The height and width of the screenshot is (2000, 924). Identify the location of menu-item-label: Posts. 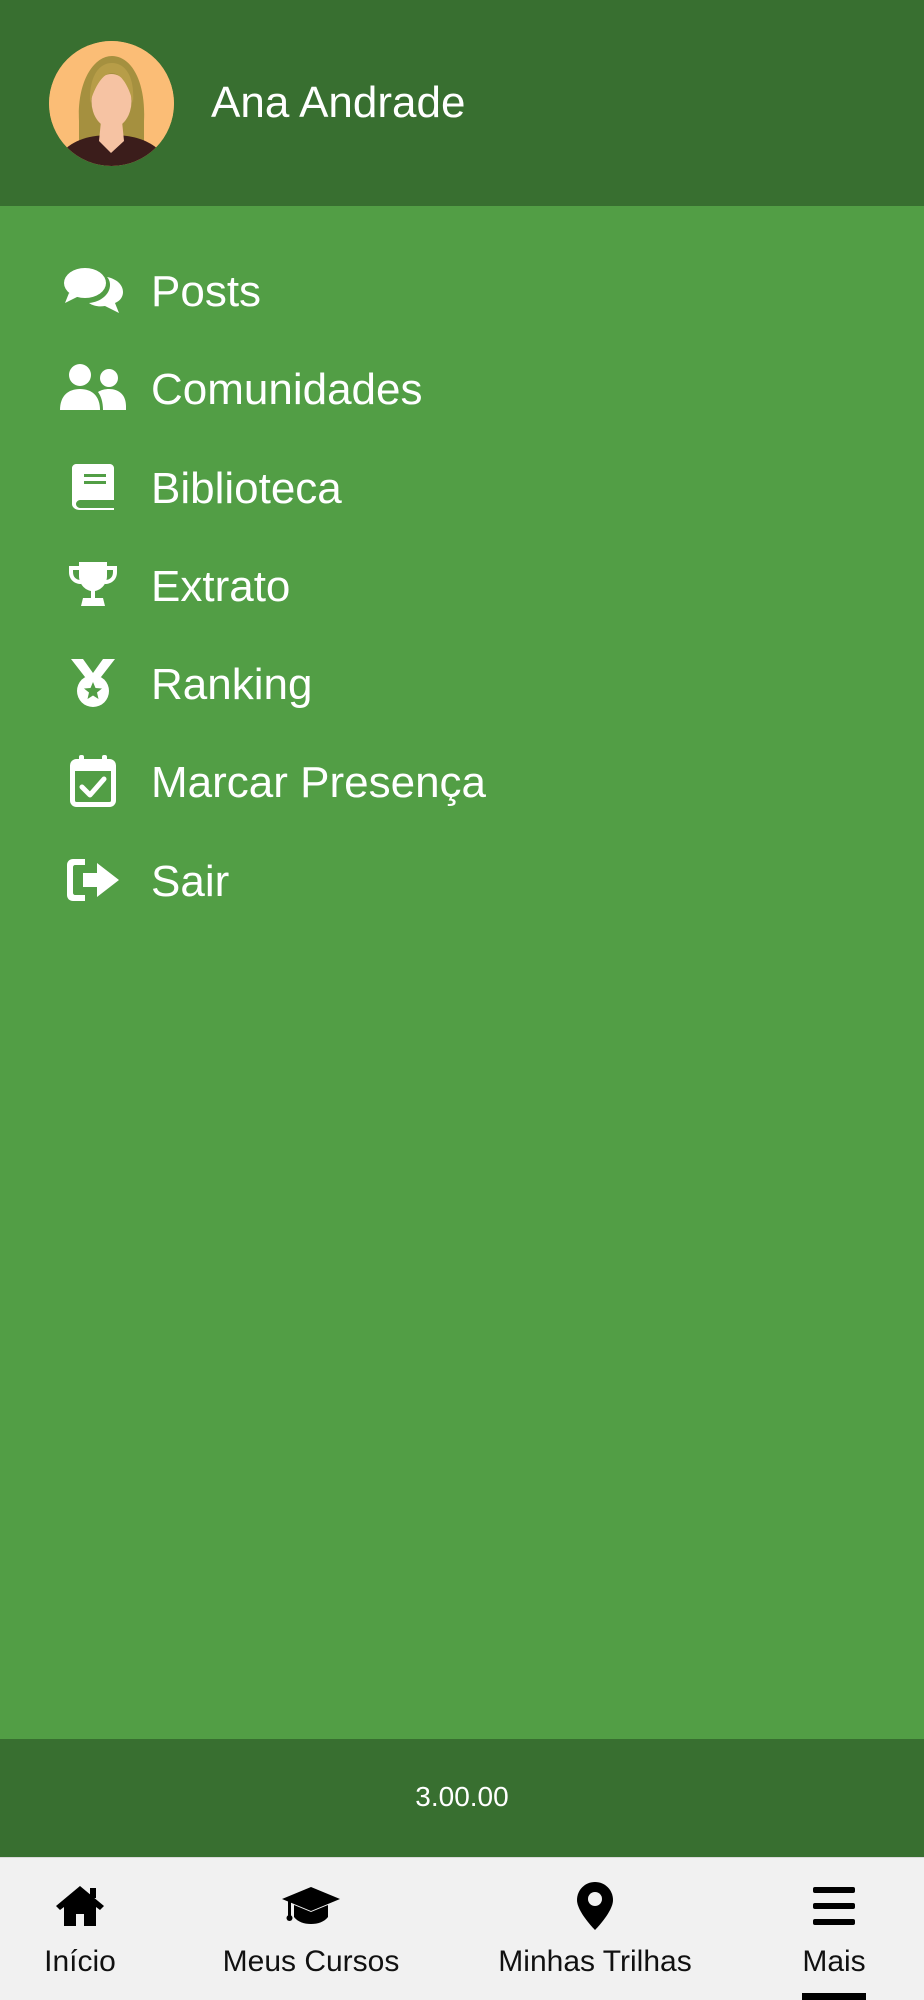
(206, 291).